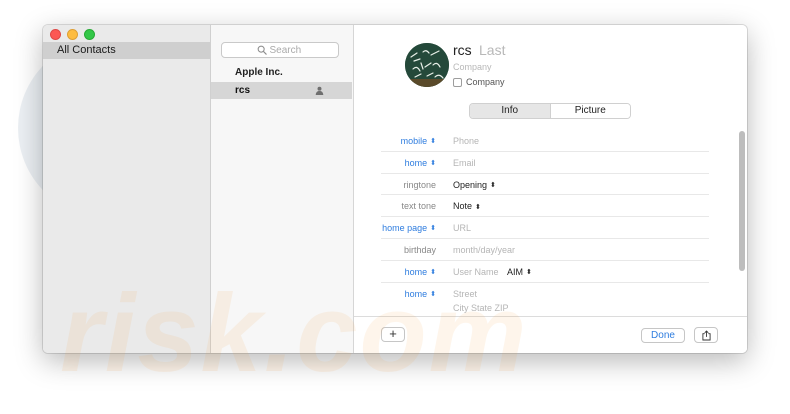 This screenshot has height=414, width=790. Describe the element at coordinates (550, 141) in the screenshot. I see `field-row-phone: mobile ⬍ Phone` at that location.